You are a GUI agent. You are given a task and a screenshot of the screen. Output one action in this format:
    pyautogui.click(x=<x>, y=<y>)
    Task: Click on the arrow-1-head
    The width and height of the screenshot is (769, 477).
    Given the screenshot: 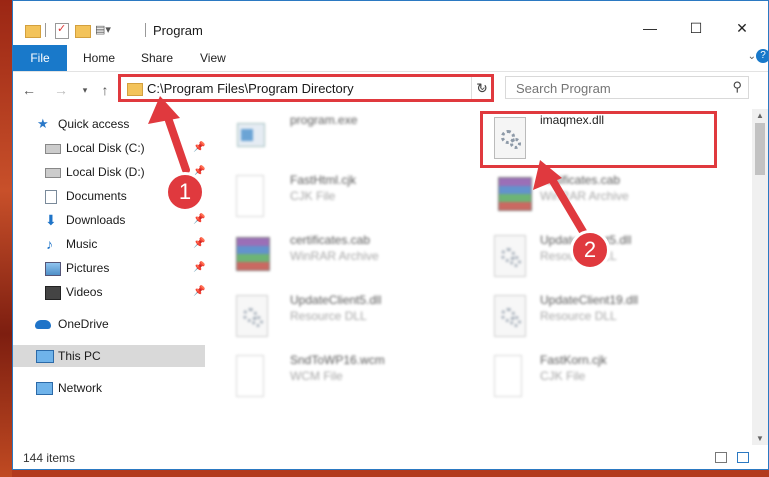 What is the action you would take?
    pyautogui.click(x=164, y=110)
    